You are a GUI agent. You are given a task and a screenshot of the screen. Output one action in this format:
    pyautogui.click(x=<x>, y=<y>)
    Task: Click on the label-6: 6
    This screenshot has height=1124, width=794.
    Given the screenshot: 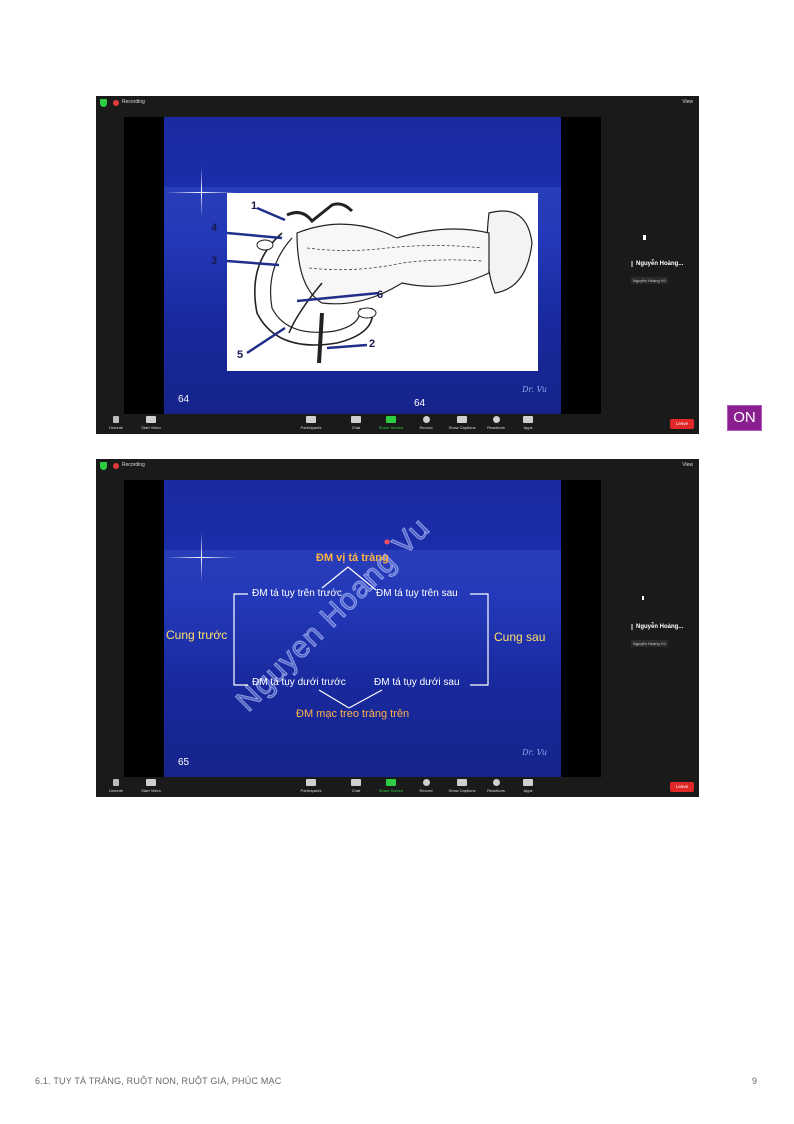 What is the action you would take?
    pyautogui.click(x=380, y=295)
    